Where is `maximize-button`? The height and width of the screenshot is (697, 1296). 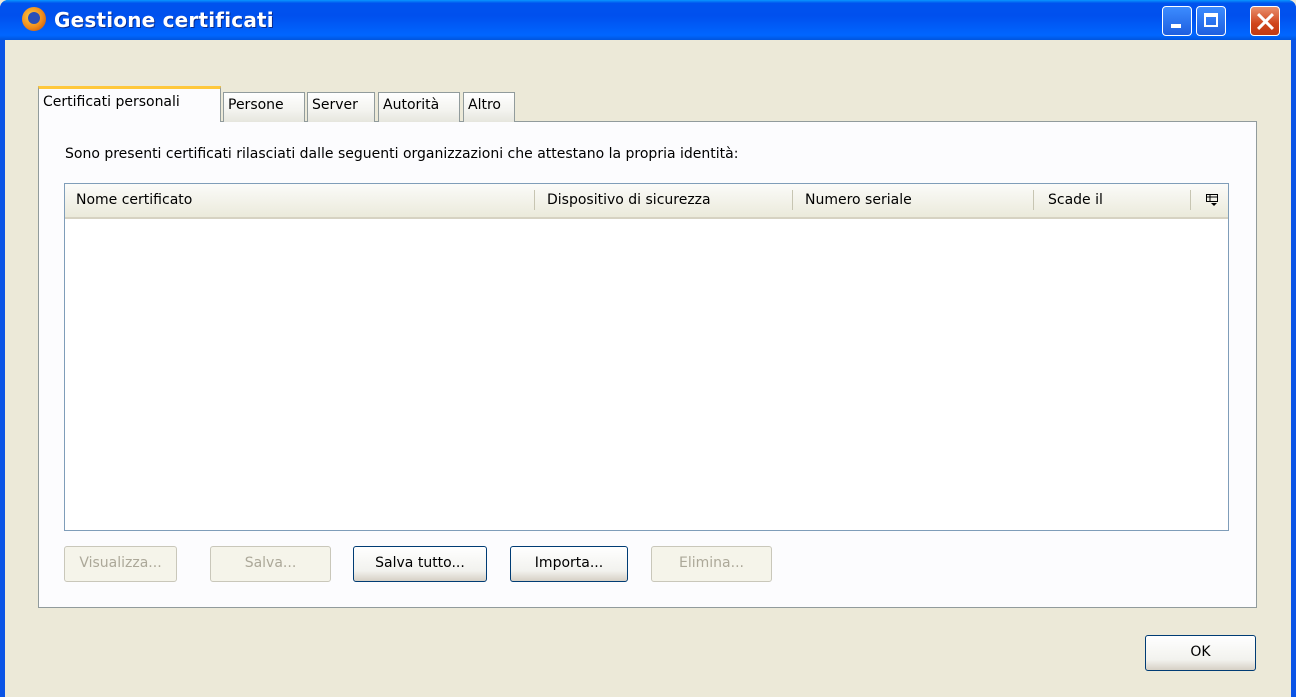 maximize-button is located at coordinates (1211, 21).